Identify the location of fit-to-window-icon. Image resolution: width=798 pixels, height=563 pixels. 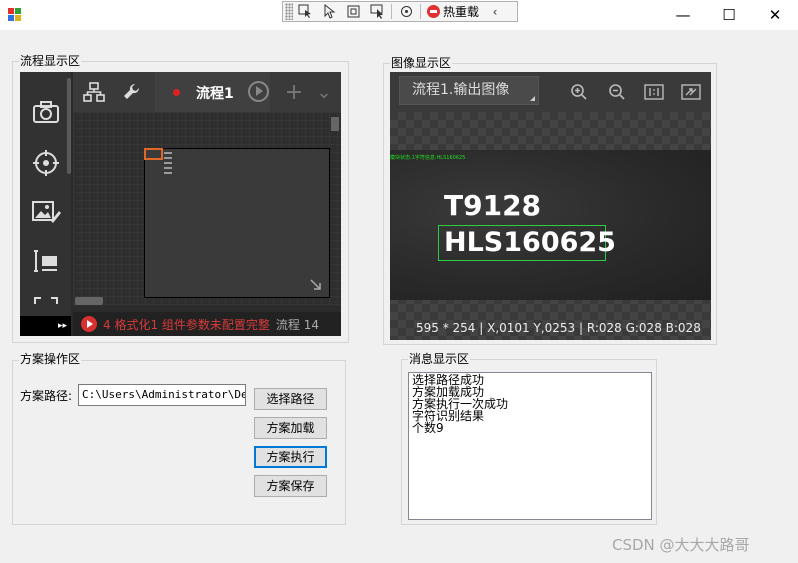
(691, 92).